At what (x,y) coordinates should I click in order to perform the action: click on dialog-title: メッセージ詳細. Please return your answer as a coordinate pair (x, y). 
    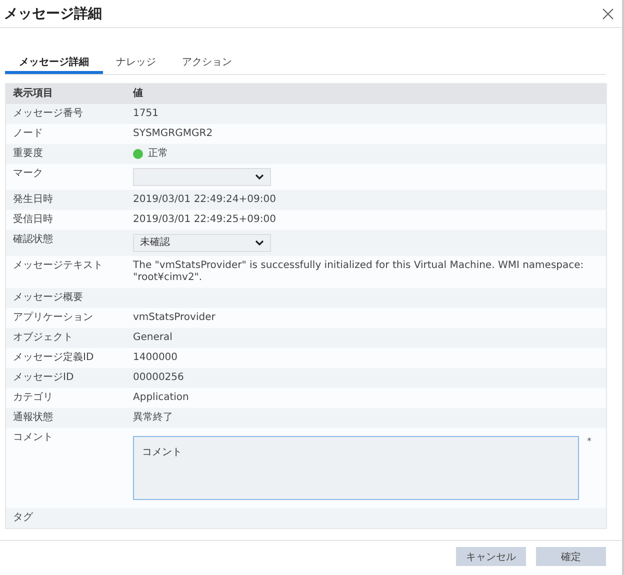
    Looking at the image, I should click on (53, 13).